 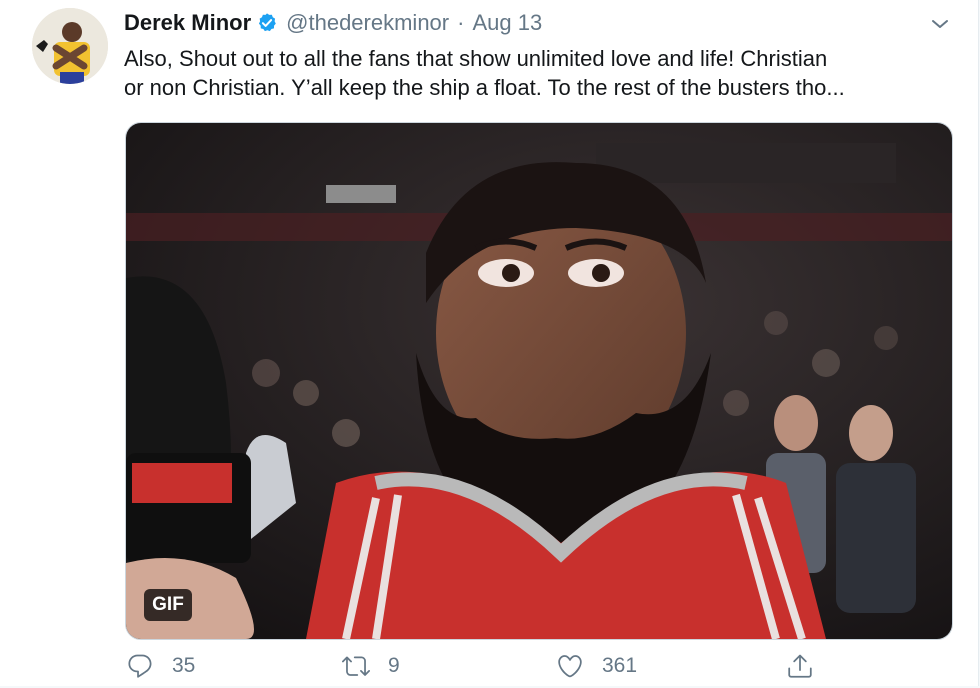 I want to click on share-button, so click(x=800, y=666).